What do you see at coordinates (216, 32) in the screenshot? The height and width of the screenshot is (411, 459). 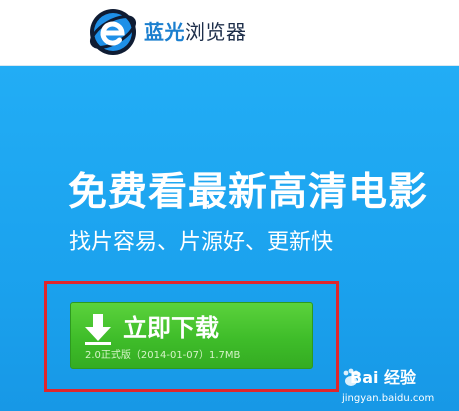 I see `brand-name-part2: 浏览器` at bounding box center [216, 32].